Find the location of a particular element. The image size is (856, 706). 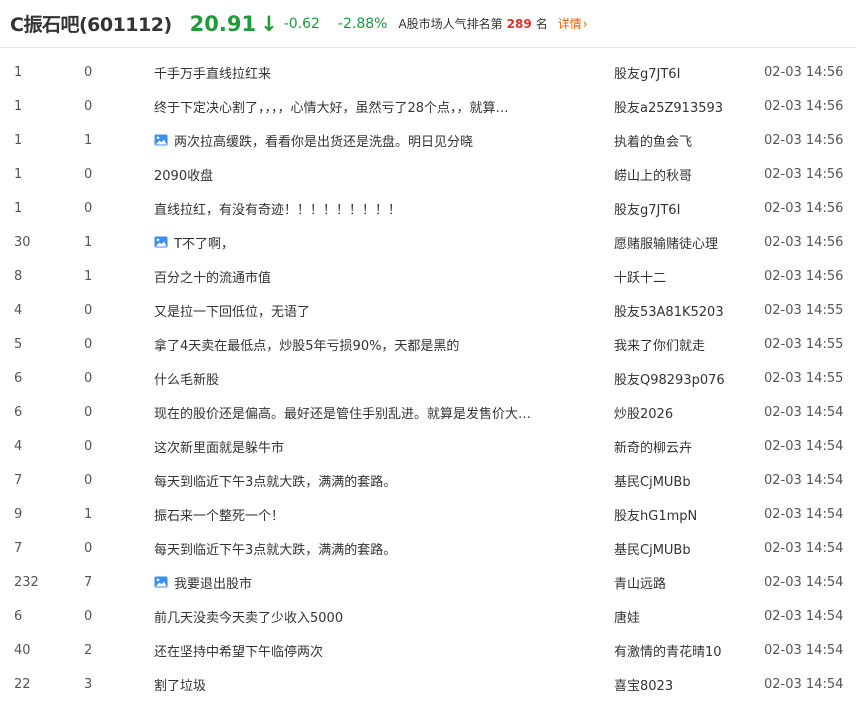

post-title-link: 又是拉一下回低位，无语了 is located at coordinates (384, 310).